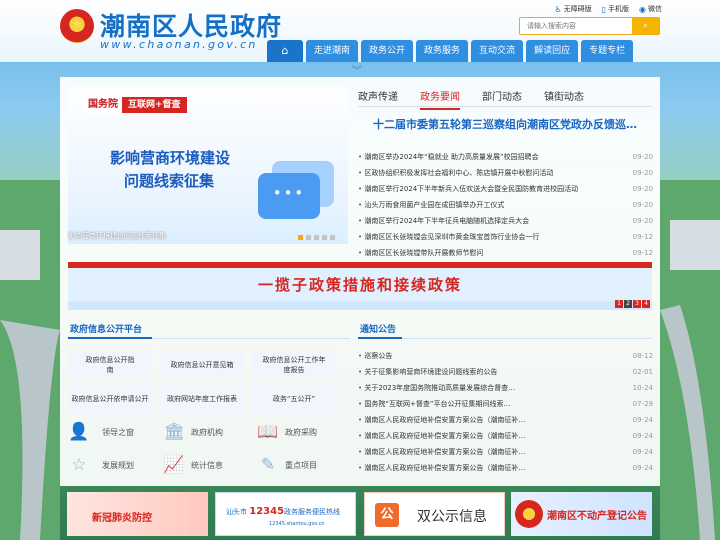  I want to click on wechat-link: ◉ 微信, so click(650, 9).